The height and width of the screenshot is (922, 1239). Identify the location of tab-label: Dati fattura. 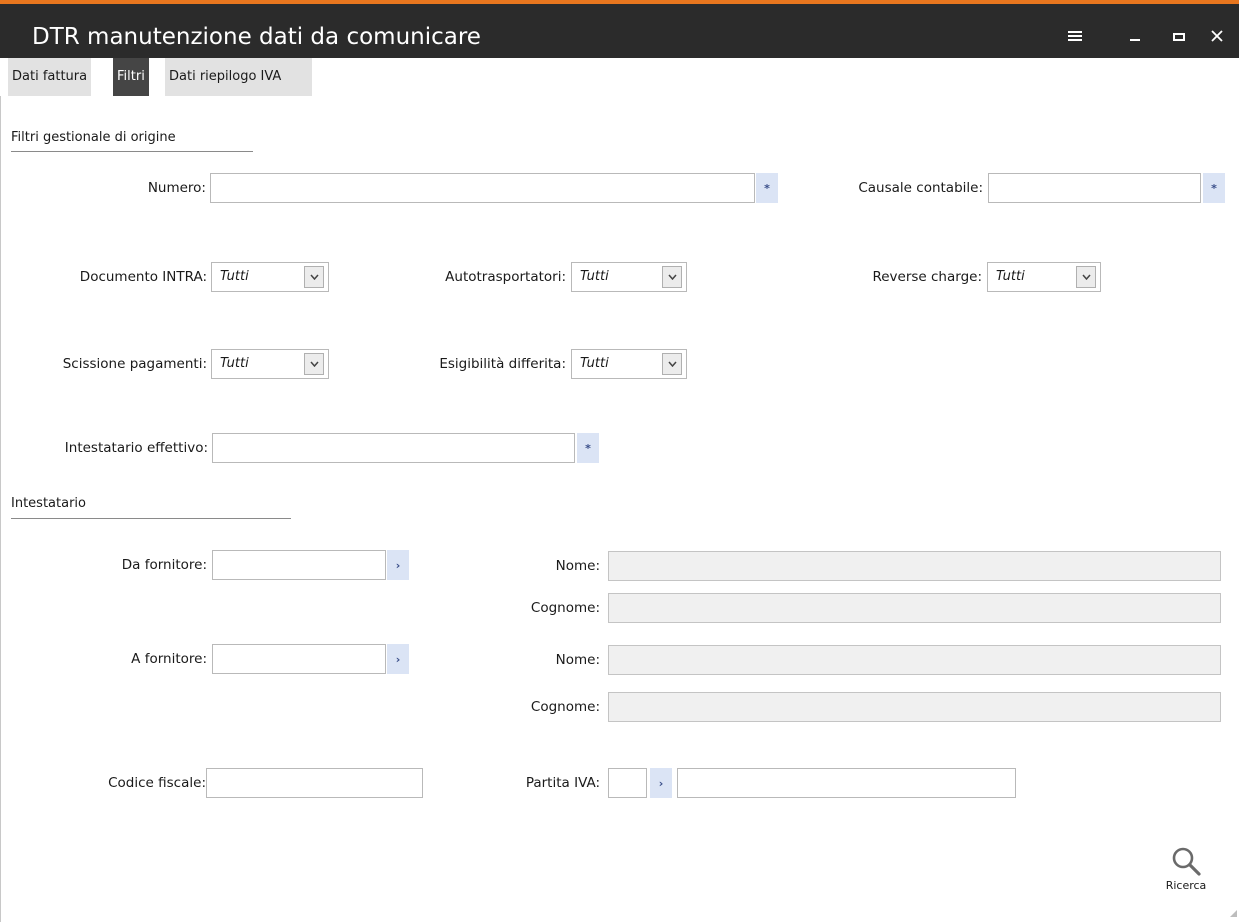
(50, 76).